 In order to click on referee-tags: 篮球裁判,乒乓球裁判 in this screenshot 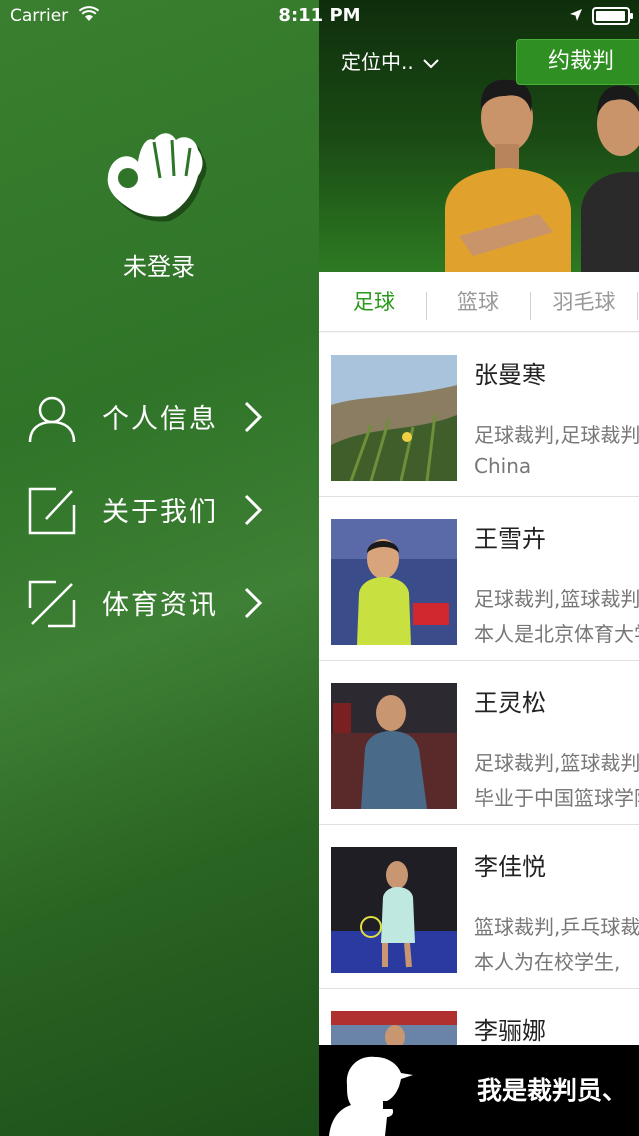, I will do `click(556, 927)`.